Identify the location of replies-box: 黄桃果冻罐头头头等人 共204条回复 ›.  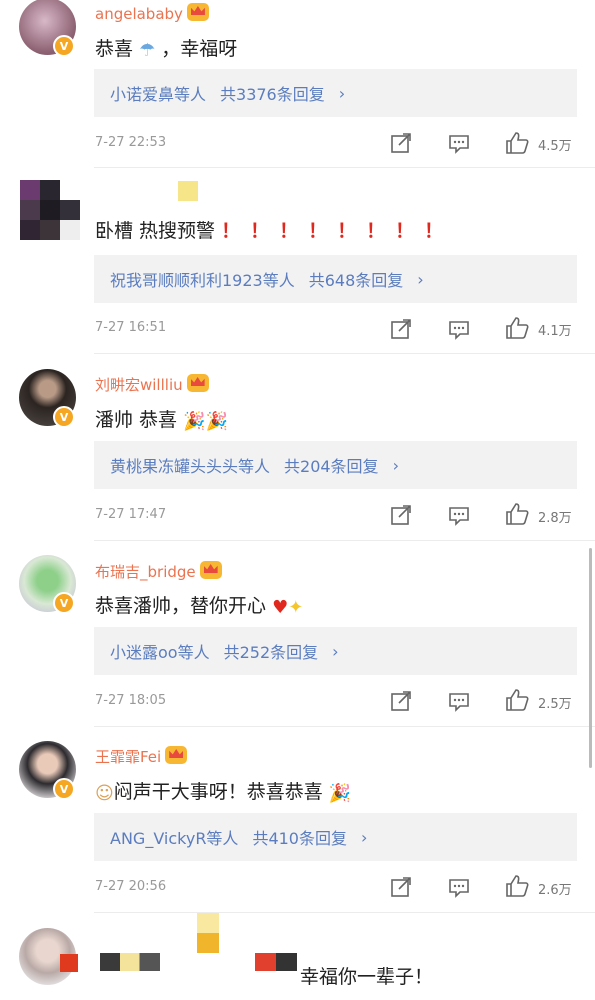
(335, 465).